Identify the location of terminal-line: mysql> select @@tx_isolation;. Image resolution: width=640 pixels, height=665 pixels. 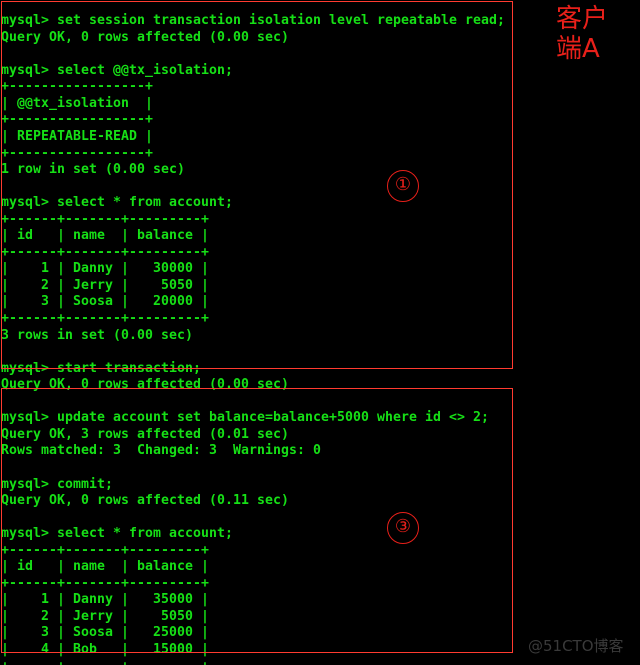
(117, 70).